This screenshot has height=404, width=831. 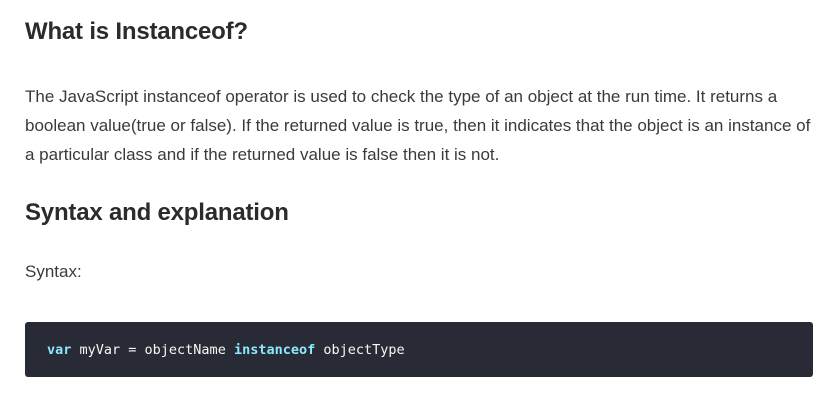 What do you see at coordinates (157, 212) in the screenshot?
I see `heading-syntax-and-explanation: Syntax and explanation` at bounding box center [157, 212].